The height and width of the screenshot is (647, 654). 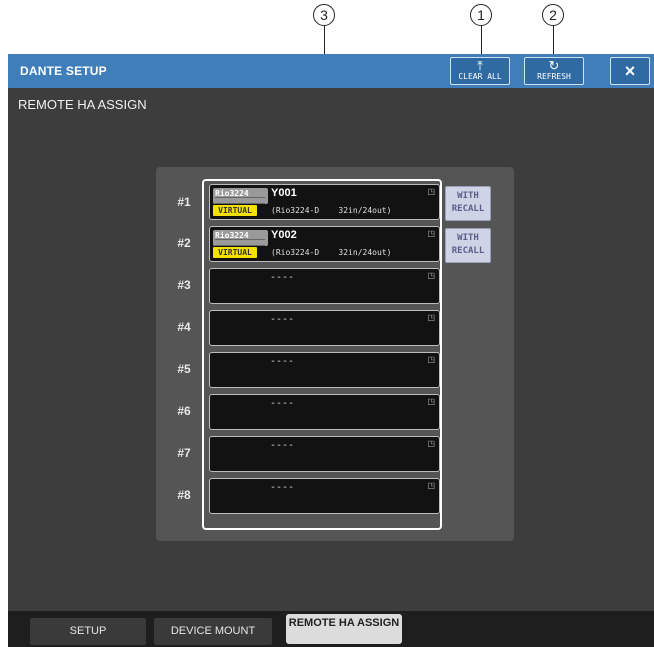 I want to click on callout-1: 1, so click(x=481, y=15).